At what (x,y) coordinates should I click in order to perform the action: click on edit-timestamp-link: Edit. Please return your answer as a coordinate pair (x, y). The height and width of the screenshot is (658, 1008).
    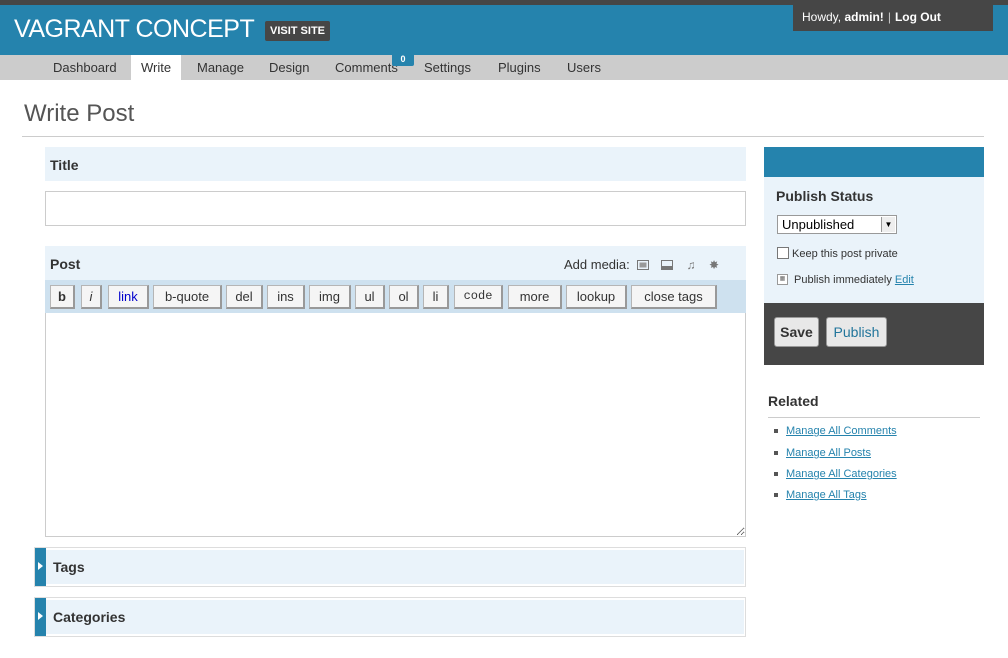
    Looking at the image, I should click on (904, 280).